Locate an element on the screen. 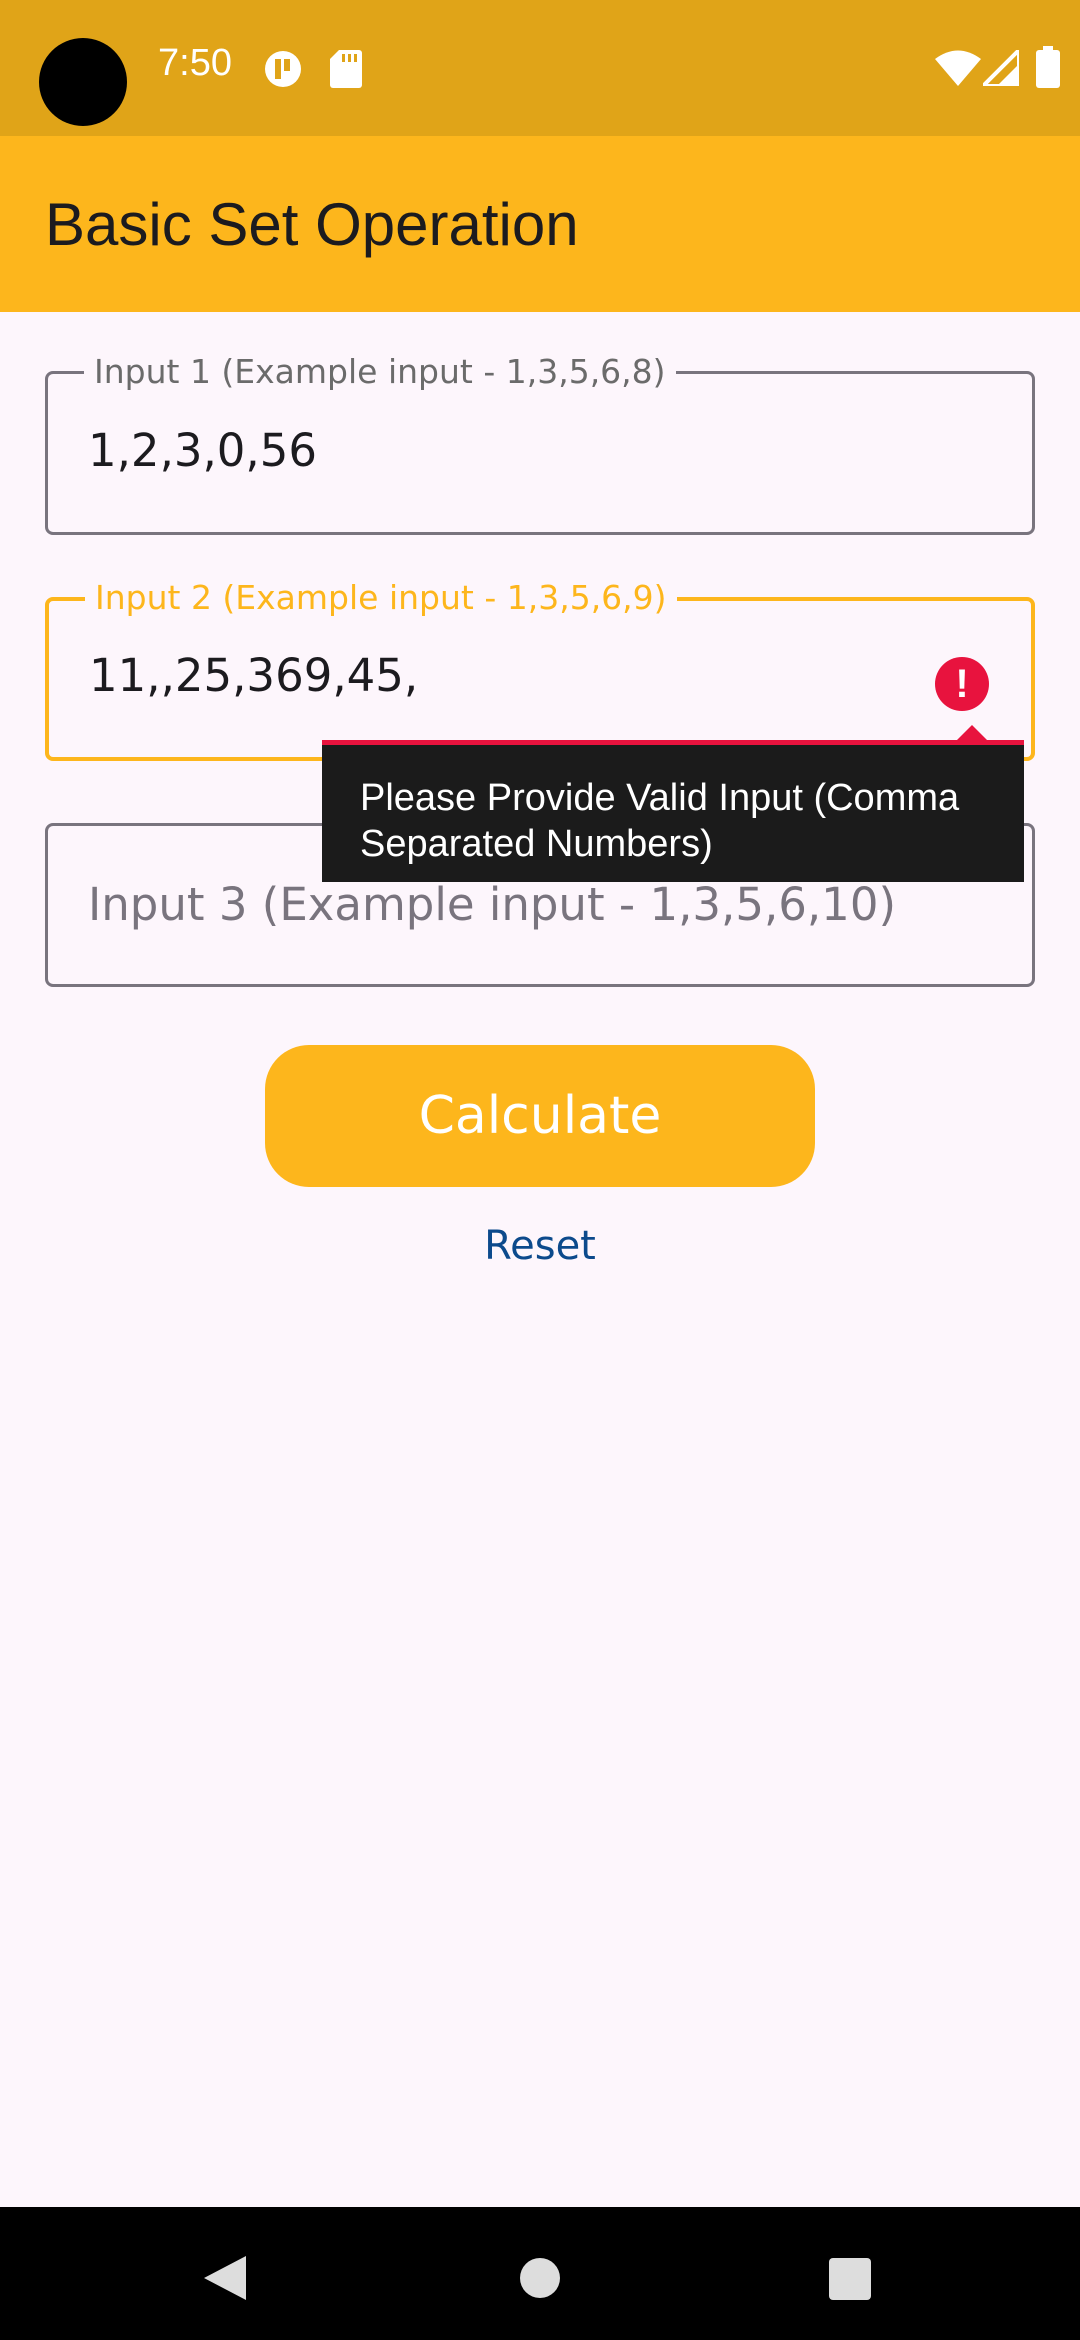 The width and height of the screenshot is (1080, 2340). error-icon: ! is located at coordinates (962, 684).